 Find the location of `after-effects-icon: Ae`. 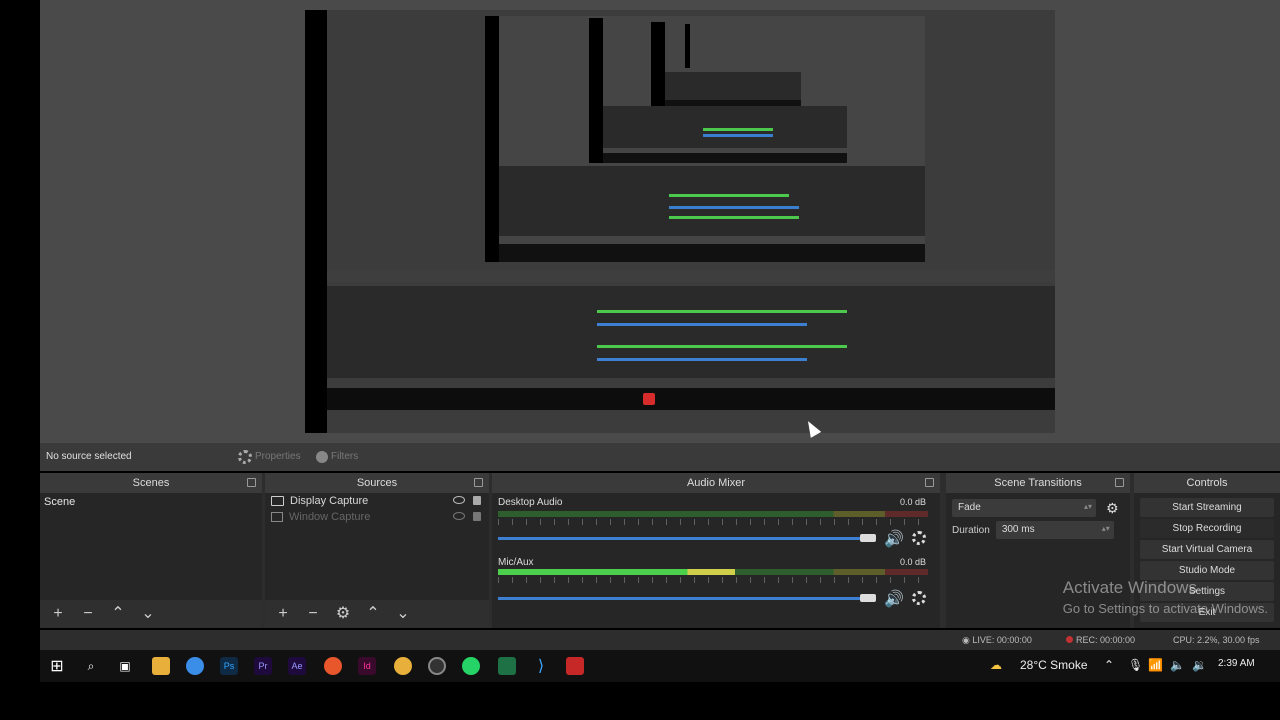

after-effects-icon: Ae is located at coordinates (297, 666).